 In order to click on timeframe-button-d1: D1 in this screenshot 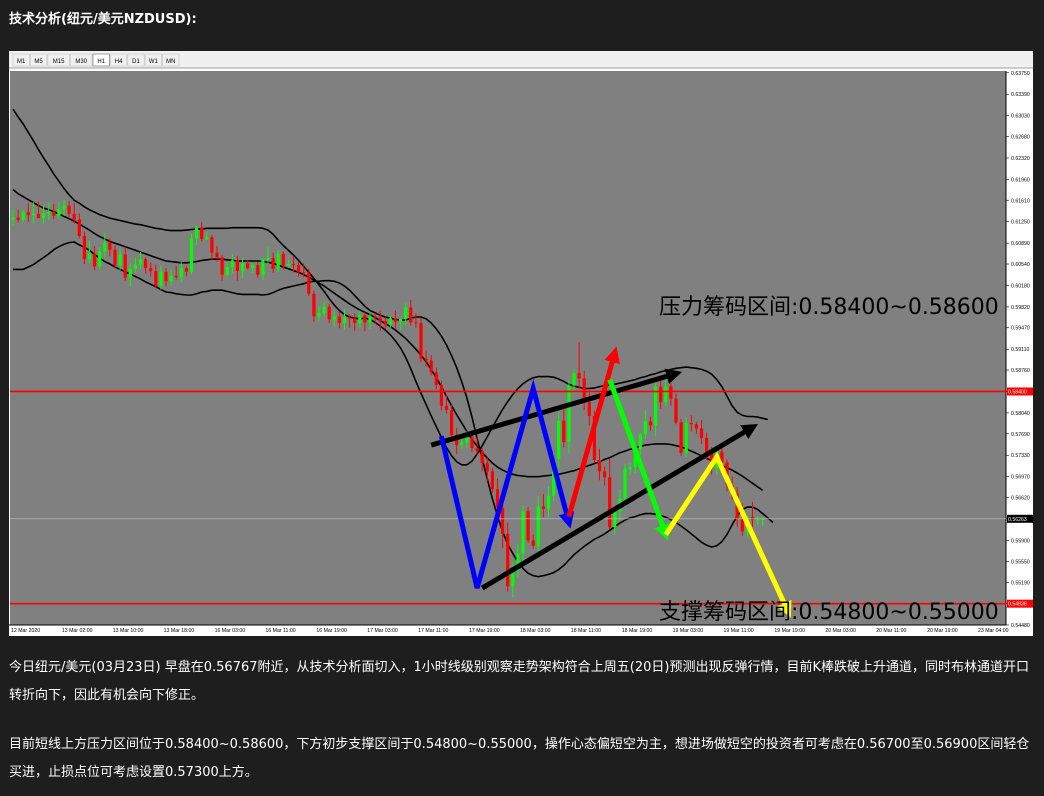, I will do `click(136, 60)`.